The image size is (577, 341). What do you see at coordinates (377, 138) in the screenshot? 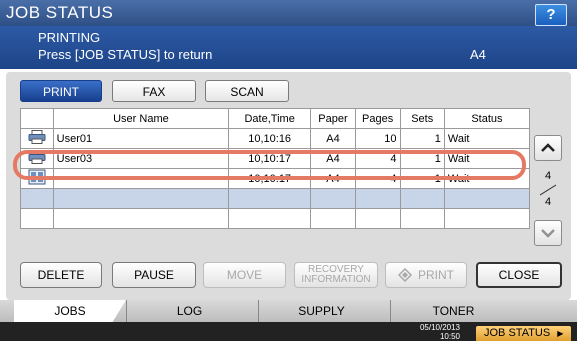
I see `pages-cell: 10` at bounding box center [377, 138].